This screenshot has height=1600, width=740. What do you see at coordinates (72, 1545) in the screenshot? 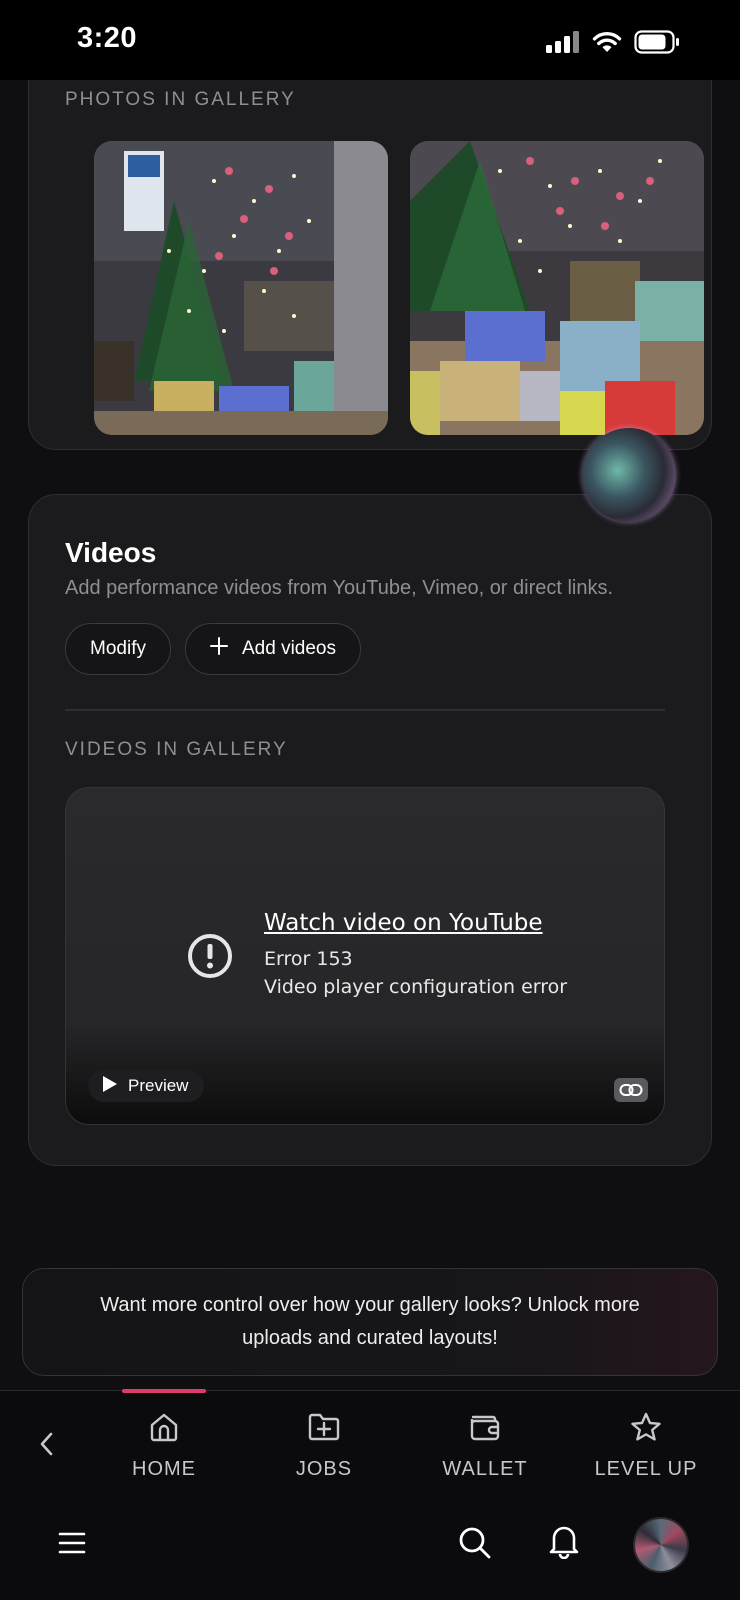
I see `hamburger-menu-icon` at bounding box center [72, 1545].